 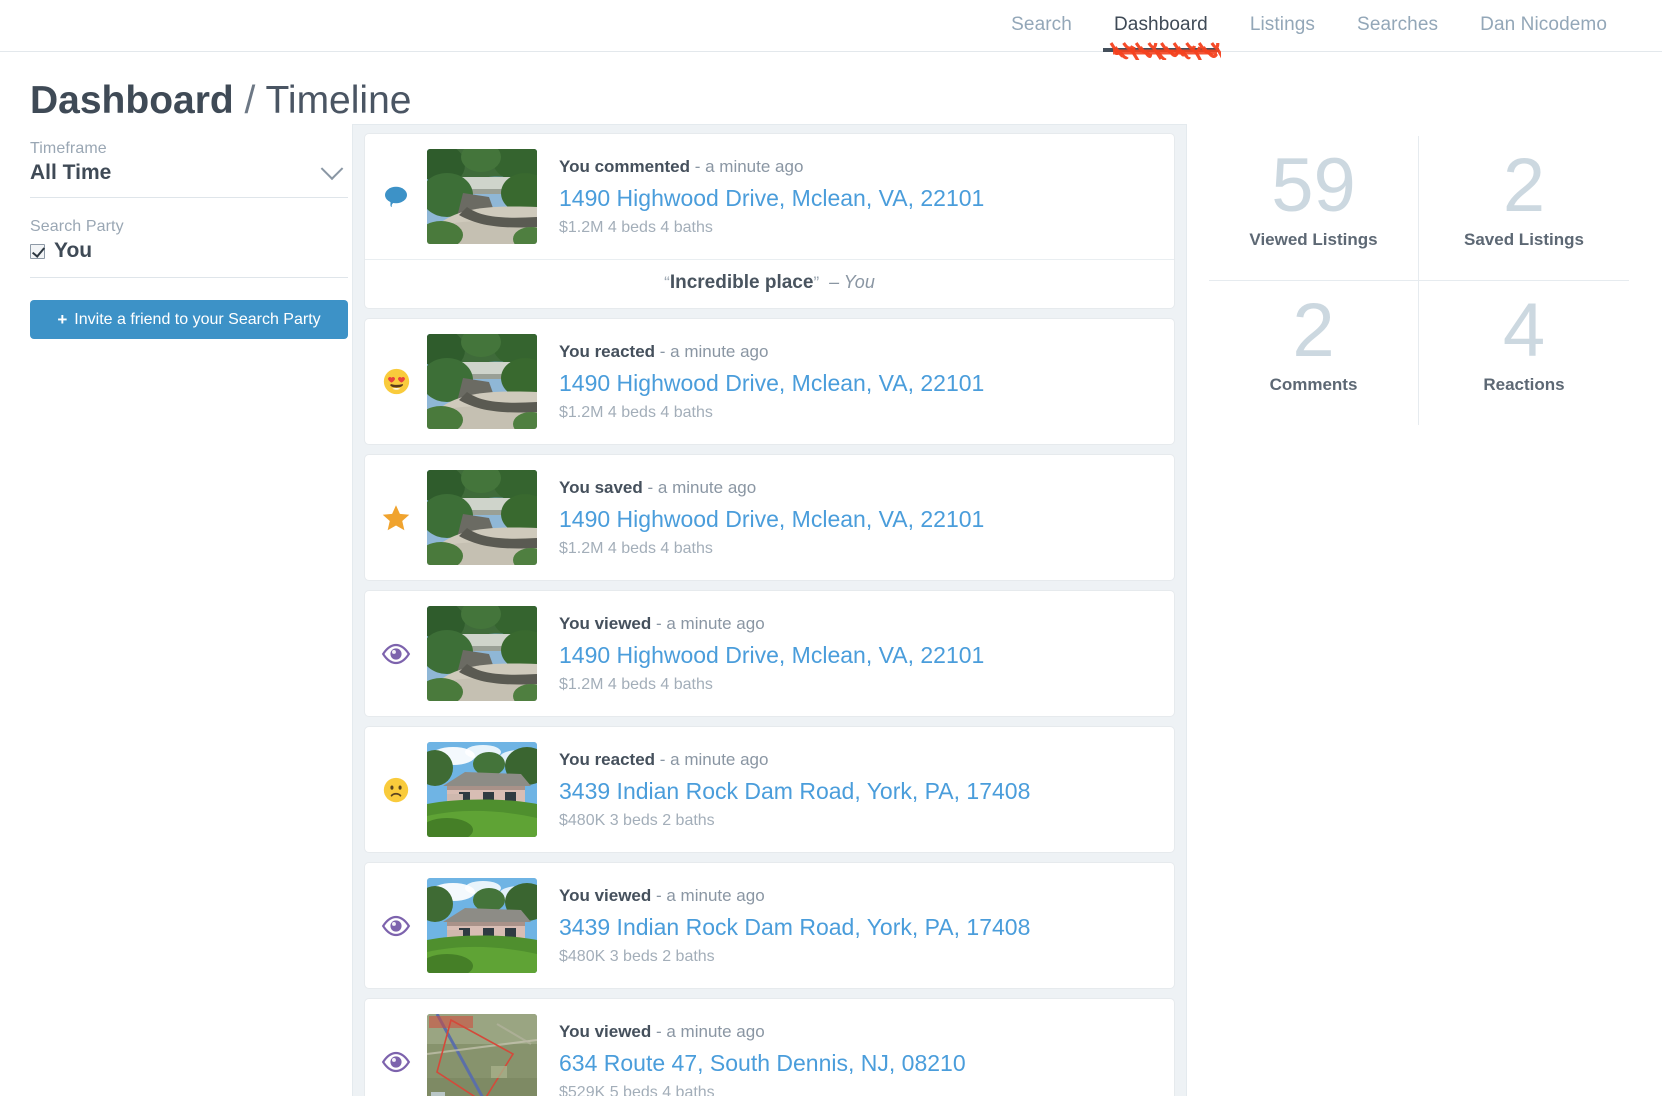 I want to click on invite-friend-button: + Invite a friend to your Search Party, so click(x=189, y=319).